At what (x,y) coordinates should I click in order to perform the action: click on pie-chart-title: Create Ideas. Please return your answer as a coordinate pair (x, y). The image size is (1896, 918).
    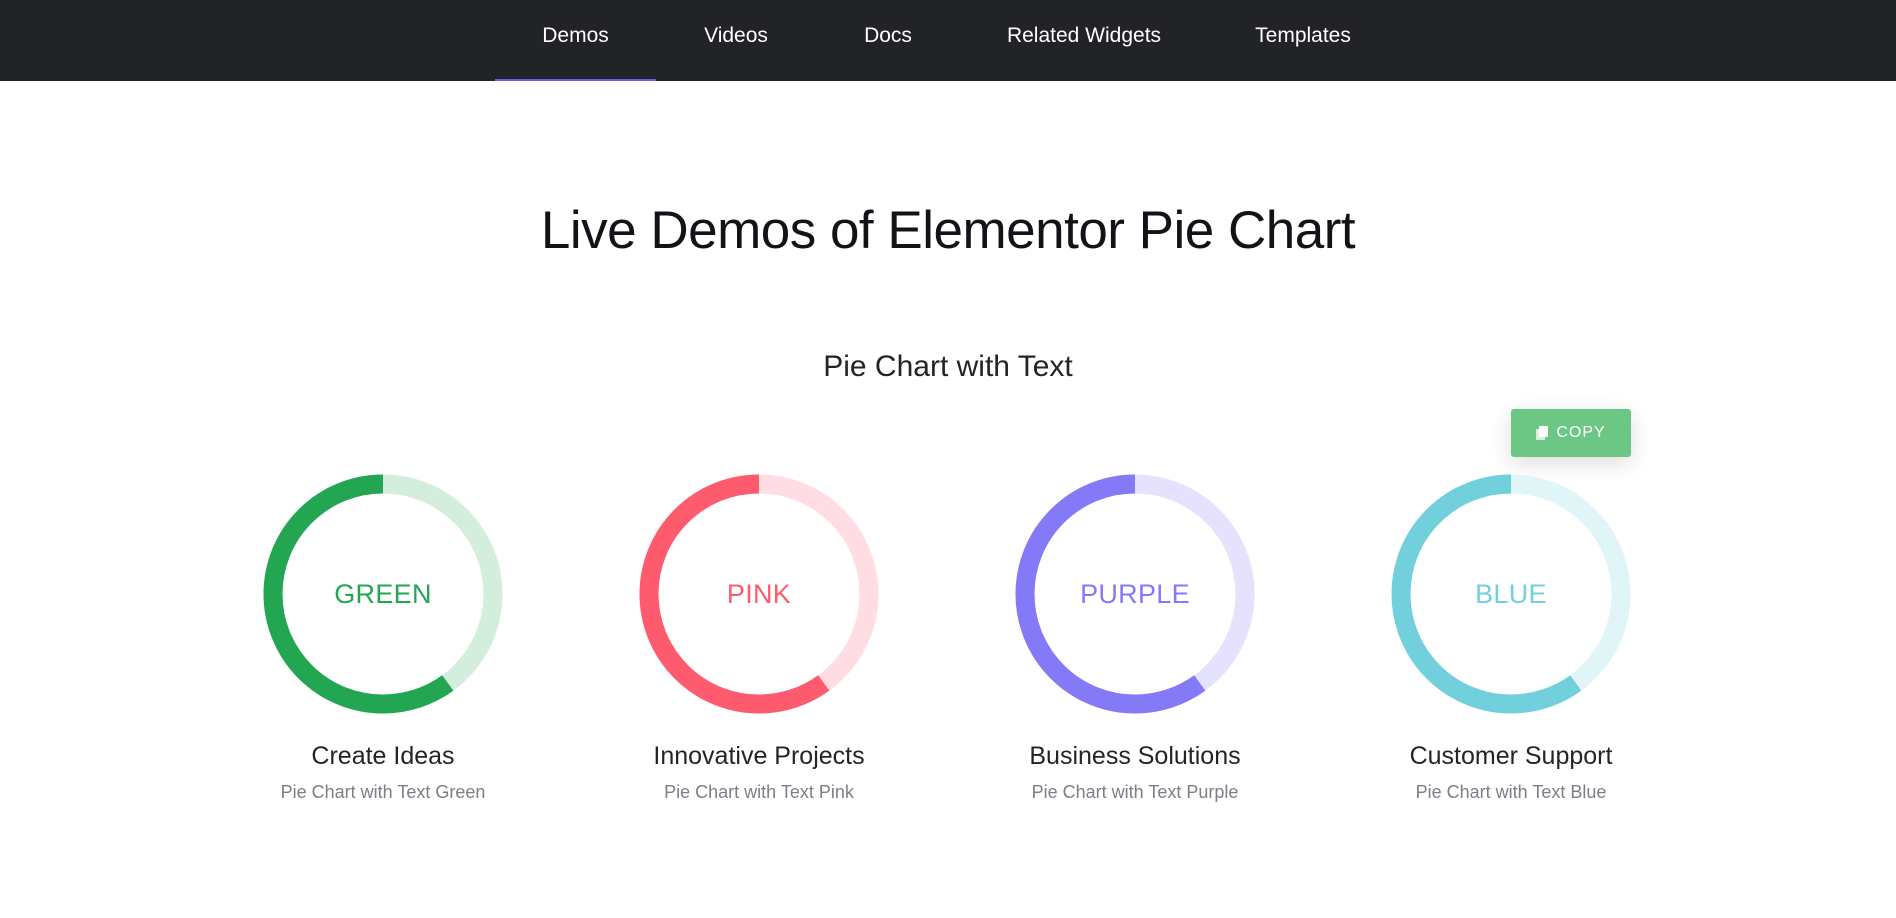
    Looking at the image, I should click on (383, 756).